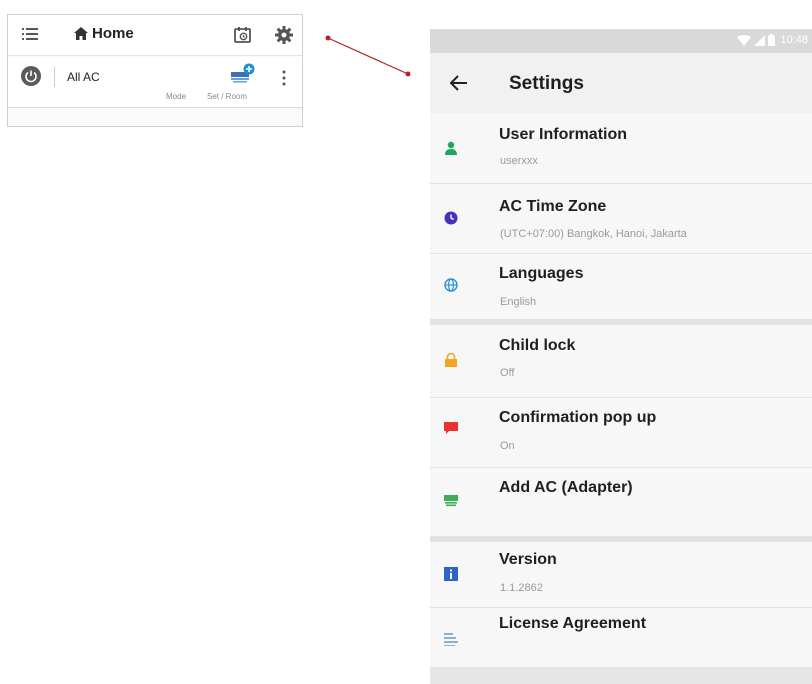 This screenshot has width=812, height=684. What do you see at coordinates (621, 41) in the screenshot?
I see `status-bar: 10:48` at bounding box center [621, 41].